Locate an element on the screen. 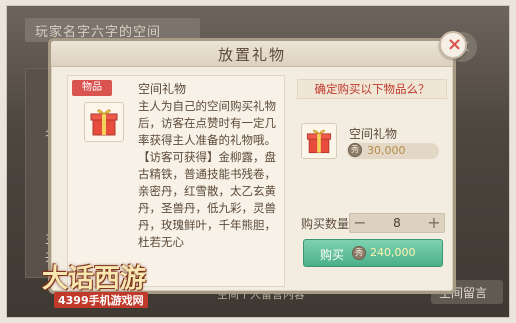 This screenshot has height=323, width=516. dialog-header: 放置礼物 is located at coordinates (252, 54).